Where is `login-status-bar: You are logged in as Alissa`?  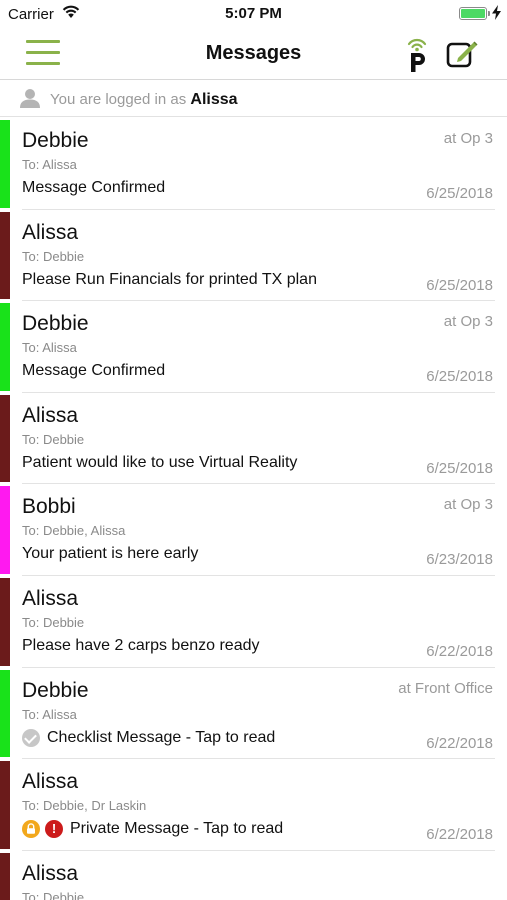 login-status-bar: You are logged in as Alissa is located at coordinates (253, 99).